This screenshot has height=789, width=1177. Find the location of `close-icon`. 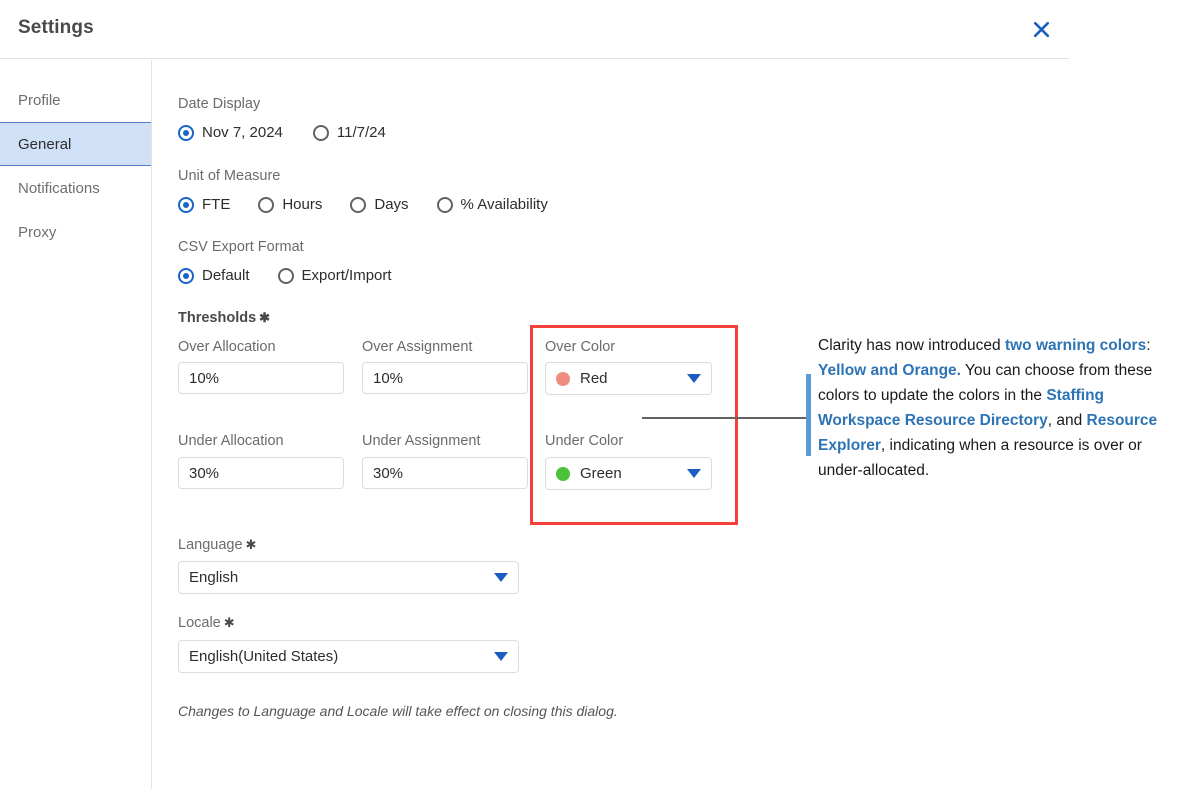

close-icon is located at coordinates (1041, 29).